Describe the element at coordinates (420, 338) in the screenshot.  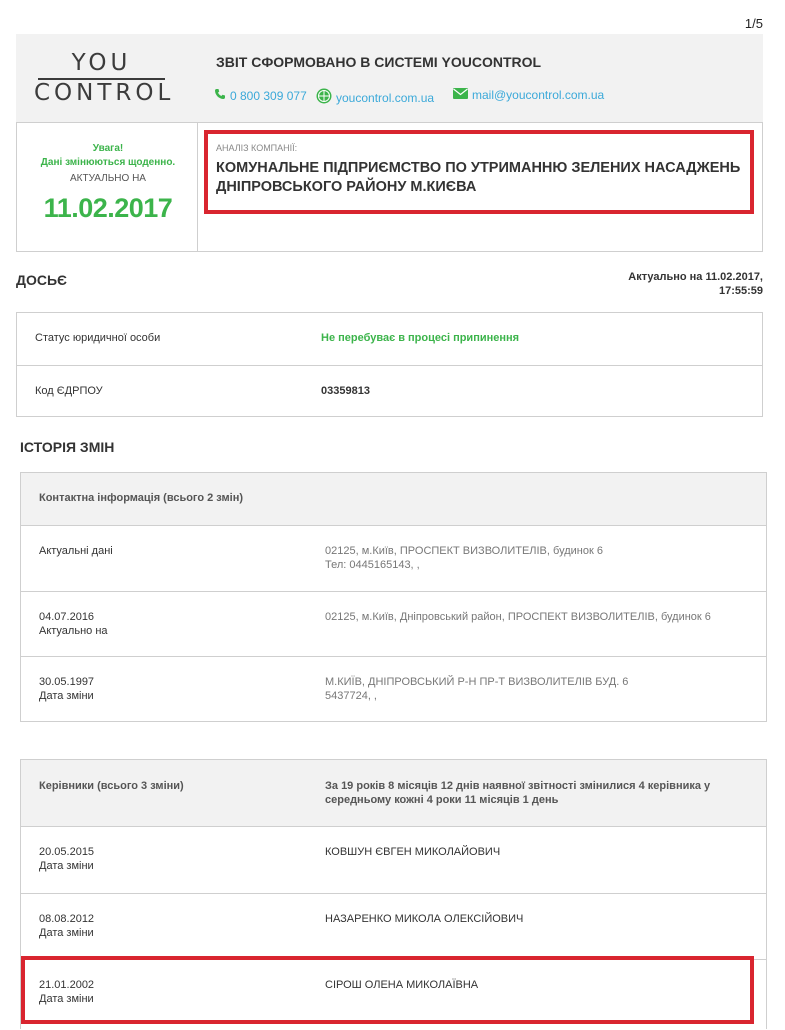
I see `status-value: Не перебуває в процесі припинення` at that location.